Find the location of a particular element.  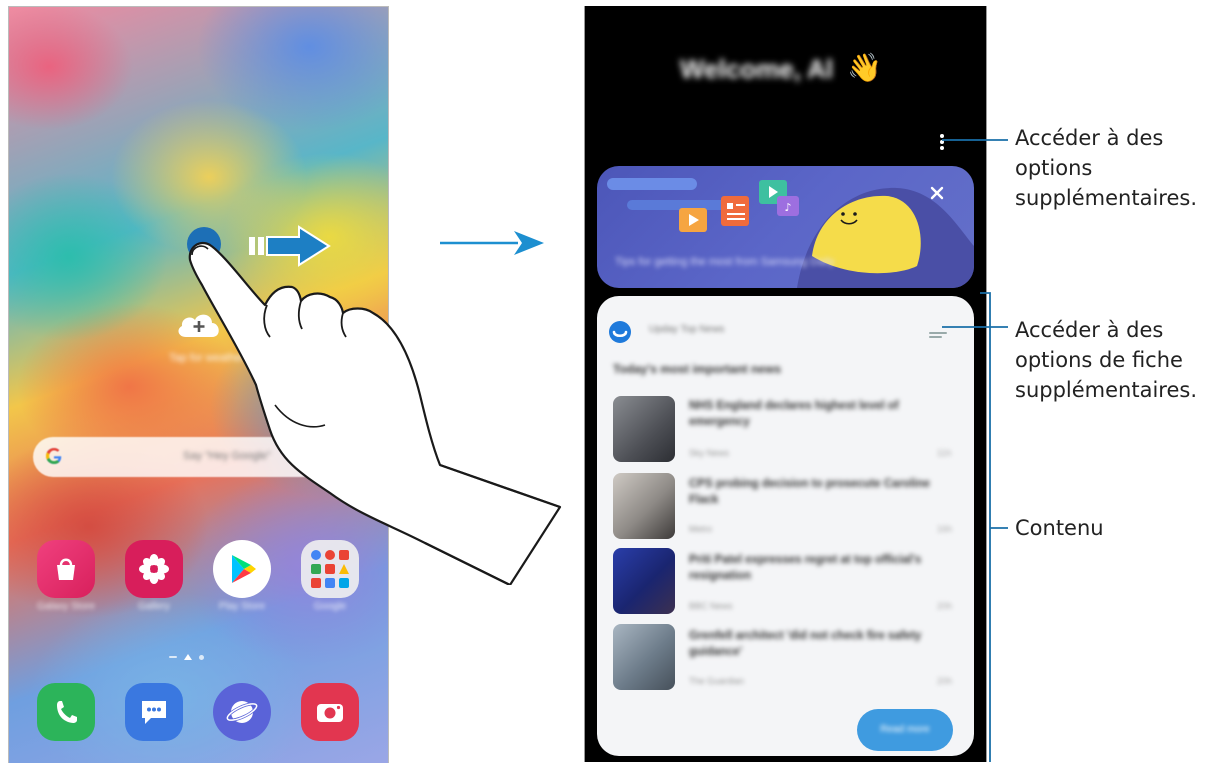

callout-content: Contenu is located at coordinates (1059, 528).